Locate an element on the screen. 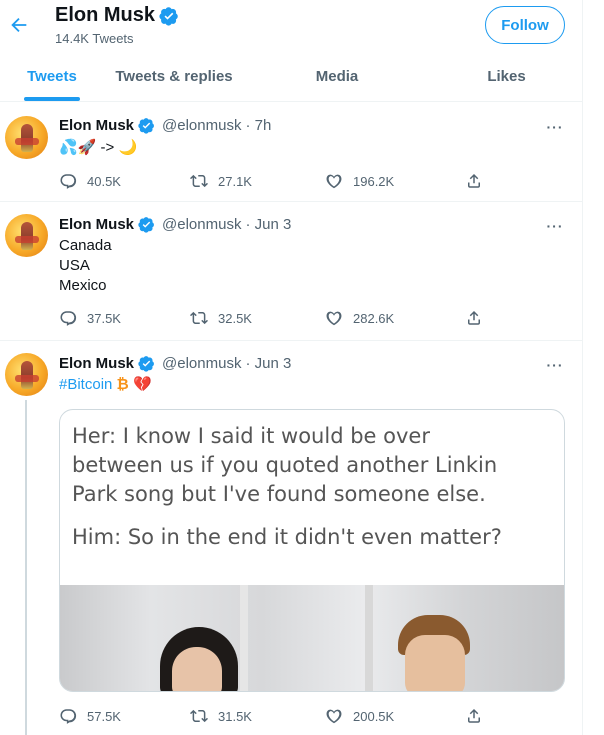 The width and height of the screenshot is (604, 735). profile-name: Elon Musk is located at coordinates (105, 15).